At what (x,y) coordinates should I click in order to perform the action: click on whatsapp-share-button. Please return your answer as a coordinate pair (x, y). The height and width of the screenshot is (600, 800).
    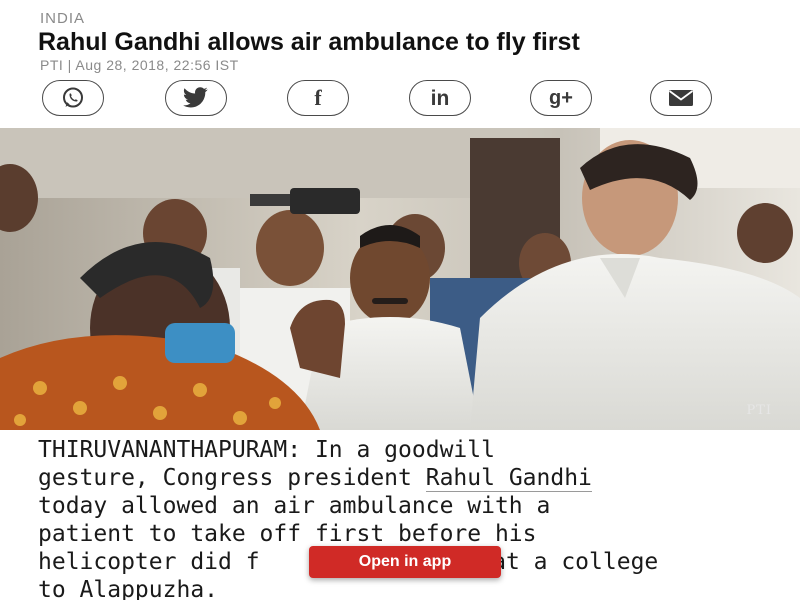
    Looking at the image, I should click on (73, 98).